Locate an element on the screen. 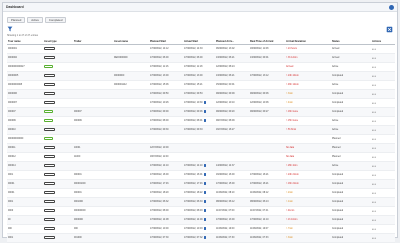  planned-start-cell: 17/08/2022, 09:00 is located at coordinates (166, 112).